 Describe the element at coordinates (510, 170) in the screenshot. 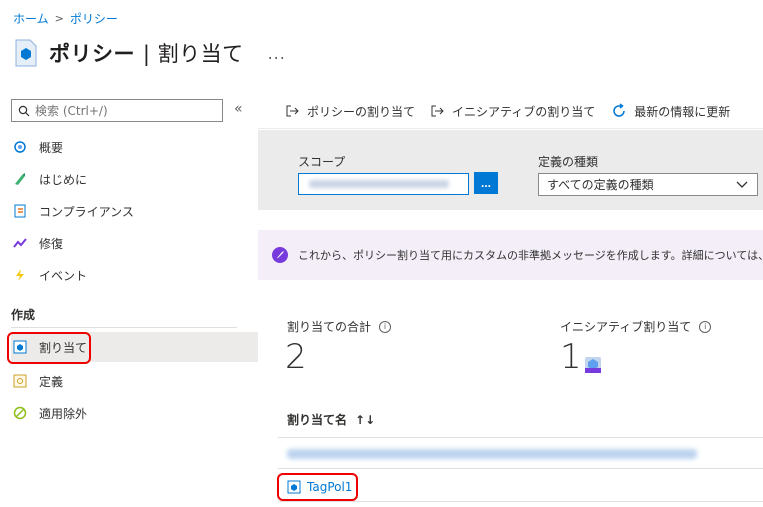

I see `filter-panel` at that location.